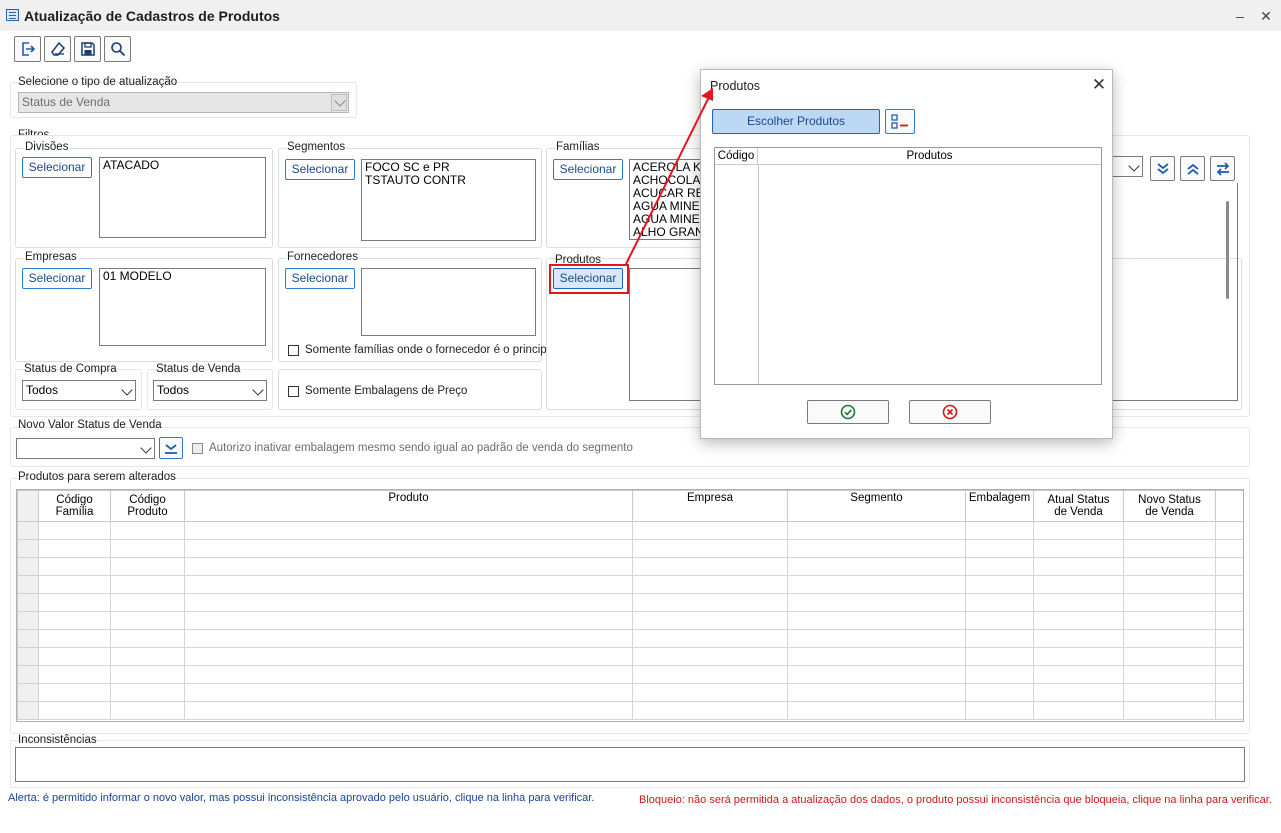 This screenshot has height=833, width=1281. Describe the element at coordinates (710, 506) in the screenshot. I see `column-header-empresa: Empresa` at that location.